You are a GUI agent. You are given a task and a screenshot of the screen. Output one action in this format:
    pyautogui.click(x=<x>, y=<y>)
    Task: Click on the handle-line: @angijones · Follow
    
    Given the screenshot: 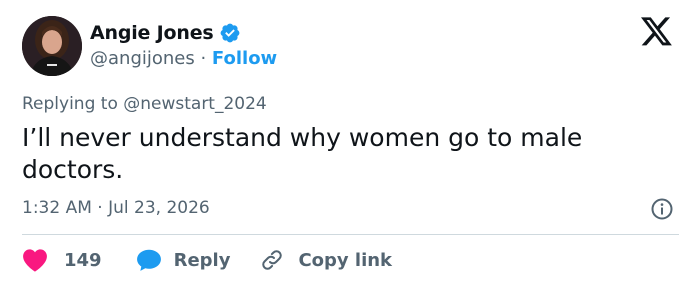 What is the action you would take?
    pyautogui.click(x=183, y=58)
    